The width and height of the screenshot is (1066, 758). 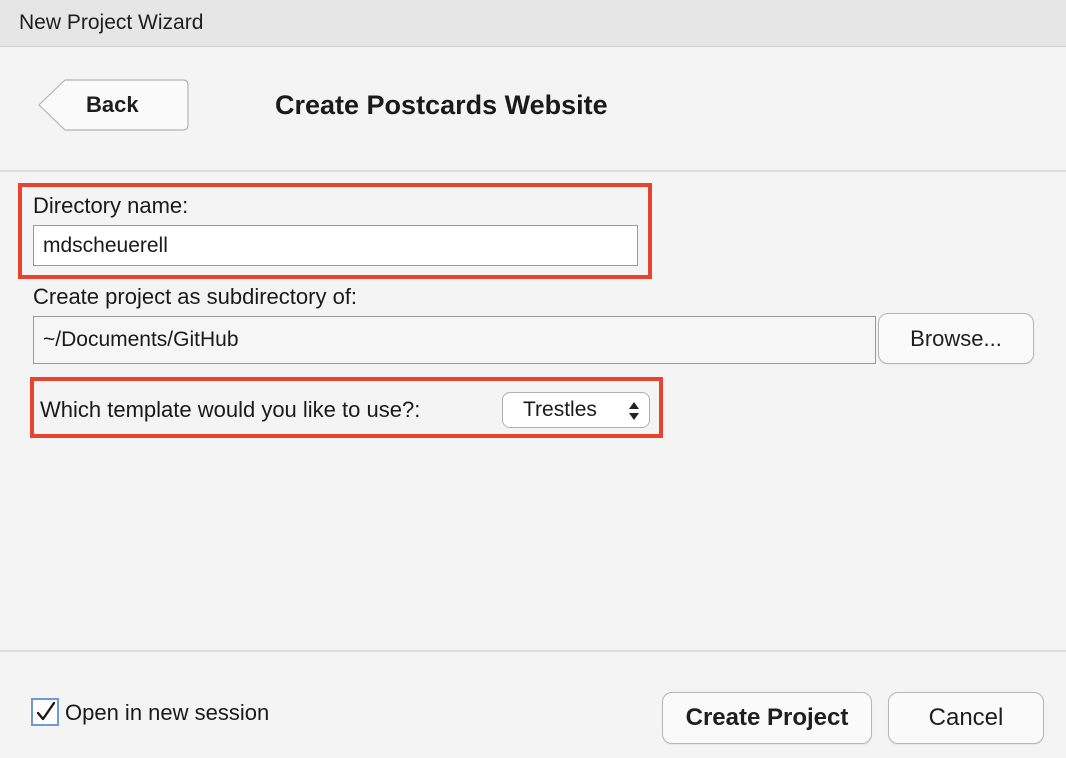 I want to click on back-button-label: Back, so click(x=112, y=104).